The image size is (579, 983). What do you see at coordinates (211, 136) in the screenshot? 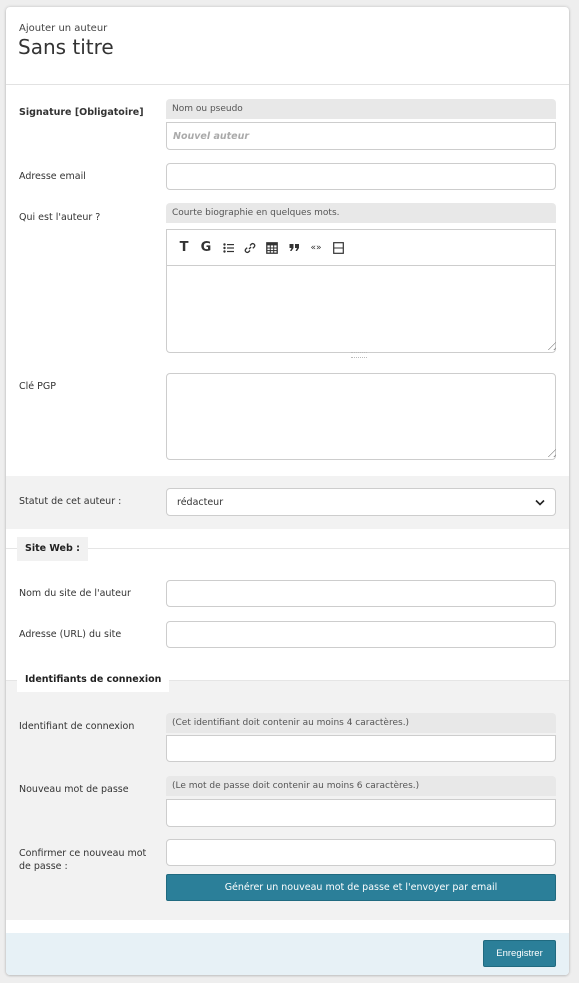
I see `signature-placeholder: Nouvel auteur` at bounding box center [211, 136].